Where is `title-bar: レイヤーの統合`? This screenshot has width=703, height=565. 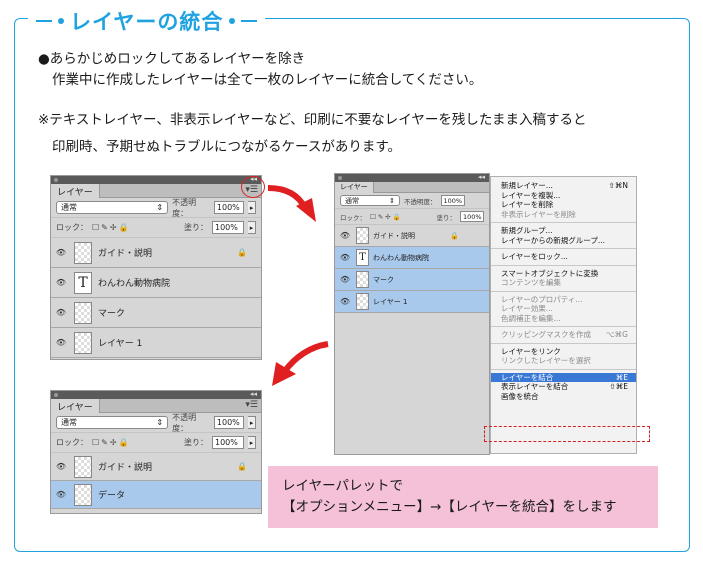 title-bar: レイヤーの統合 is located at coordinates (147, 21).